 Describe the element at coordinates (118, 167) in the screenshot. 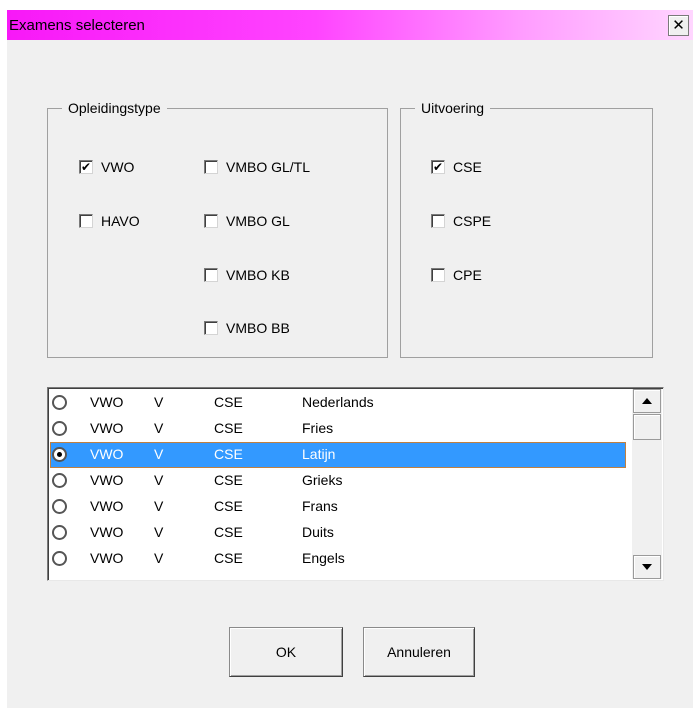

I see `checkbox-vwo-label: VWO` at that location.